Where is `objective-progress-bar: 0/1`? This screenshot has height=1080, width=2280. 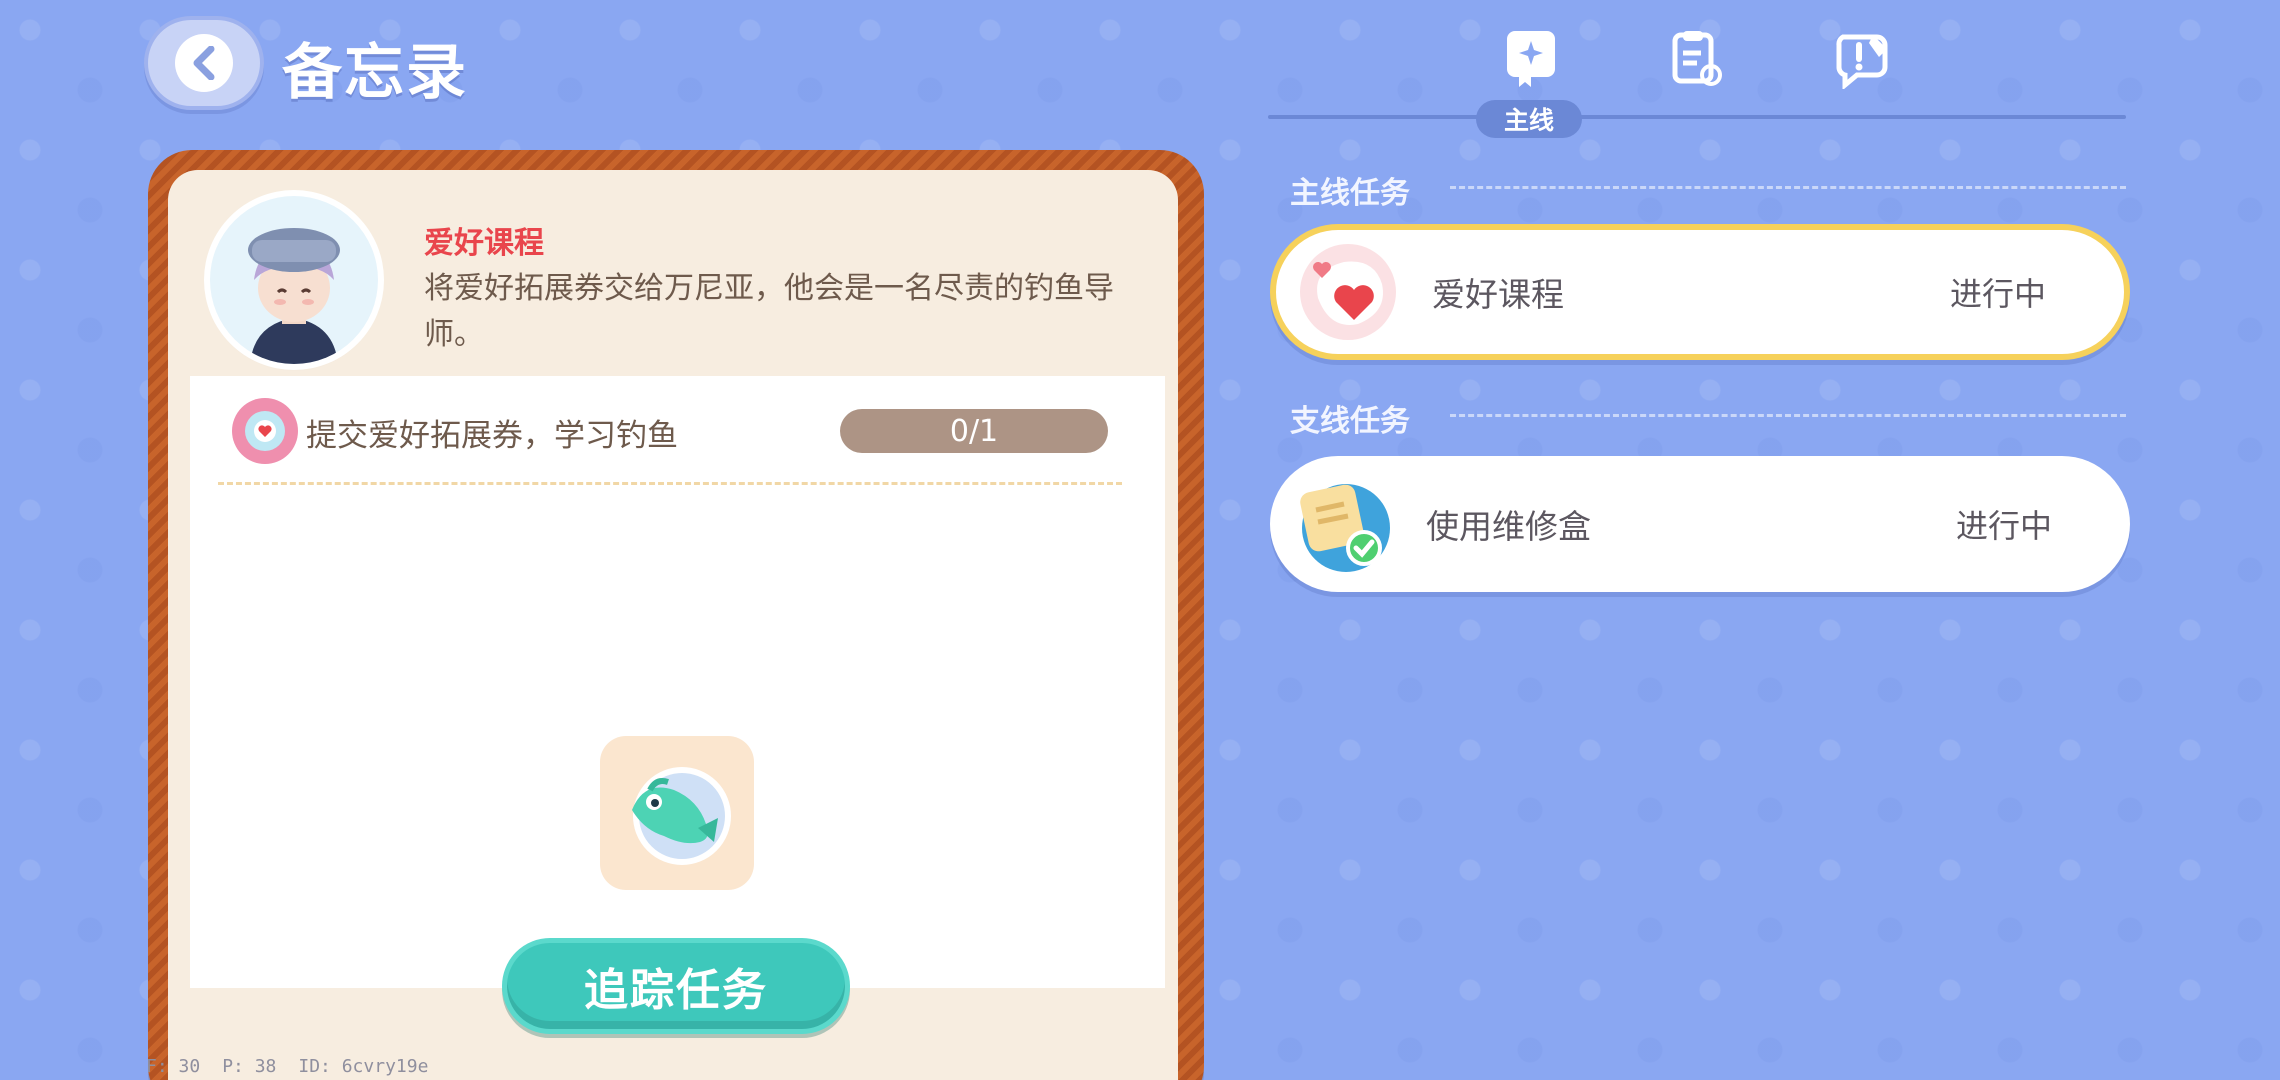
objective-progress-bar: 0/1 is located at coordinates (974, 431).